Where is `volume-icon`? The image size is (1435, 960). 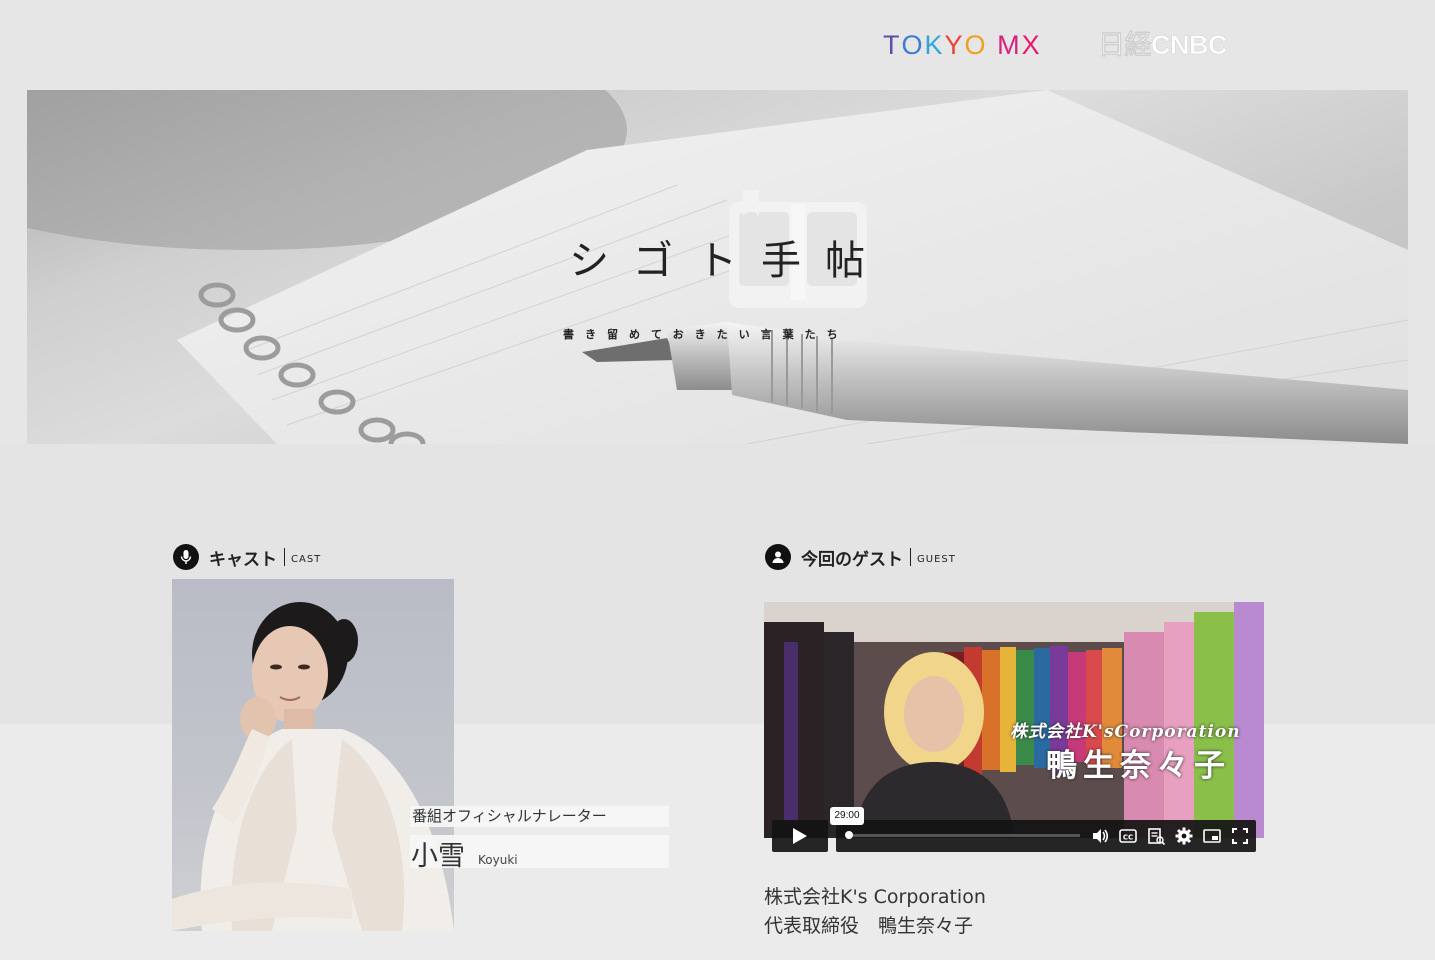
volume-icon is located at coordinates (1100, 836).